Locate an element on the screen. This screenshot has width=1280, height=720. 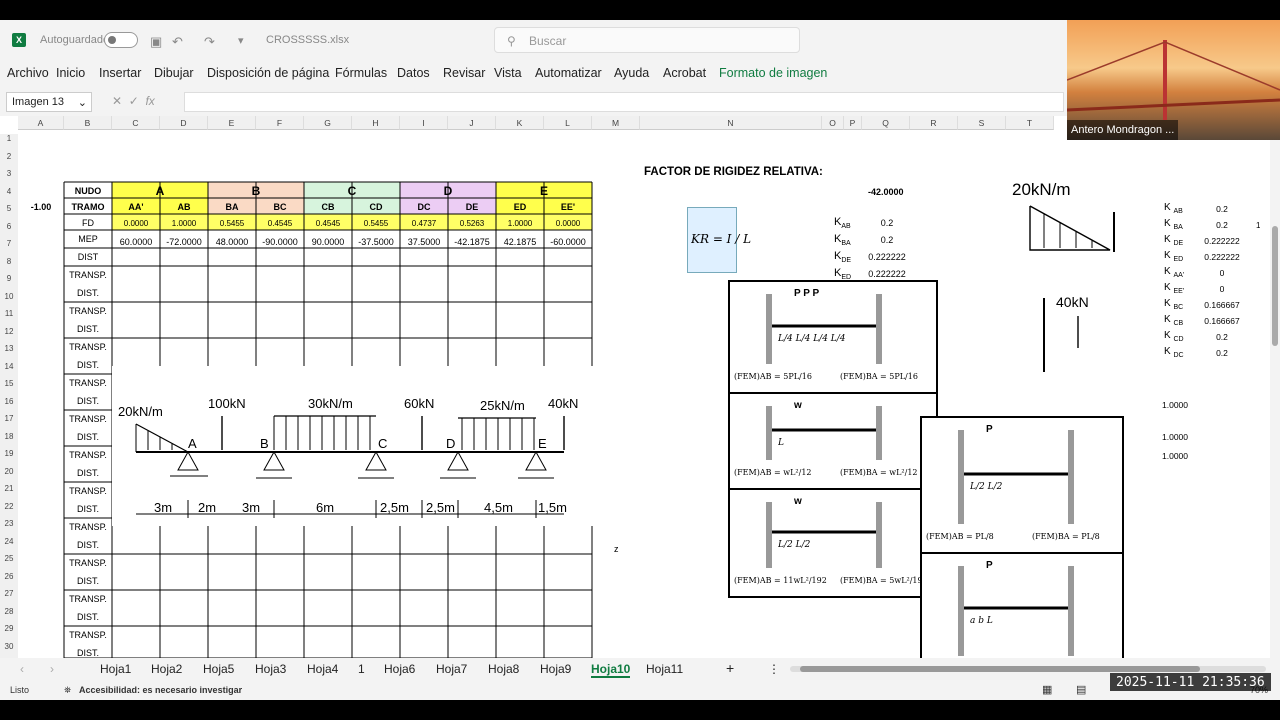
save-icon: ▣ is located at coordinates (156, 42).